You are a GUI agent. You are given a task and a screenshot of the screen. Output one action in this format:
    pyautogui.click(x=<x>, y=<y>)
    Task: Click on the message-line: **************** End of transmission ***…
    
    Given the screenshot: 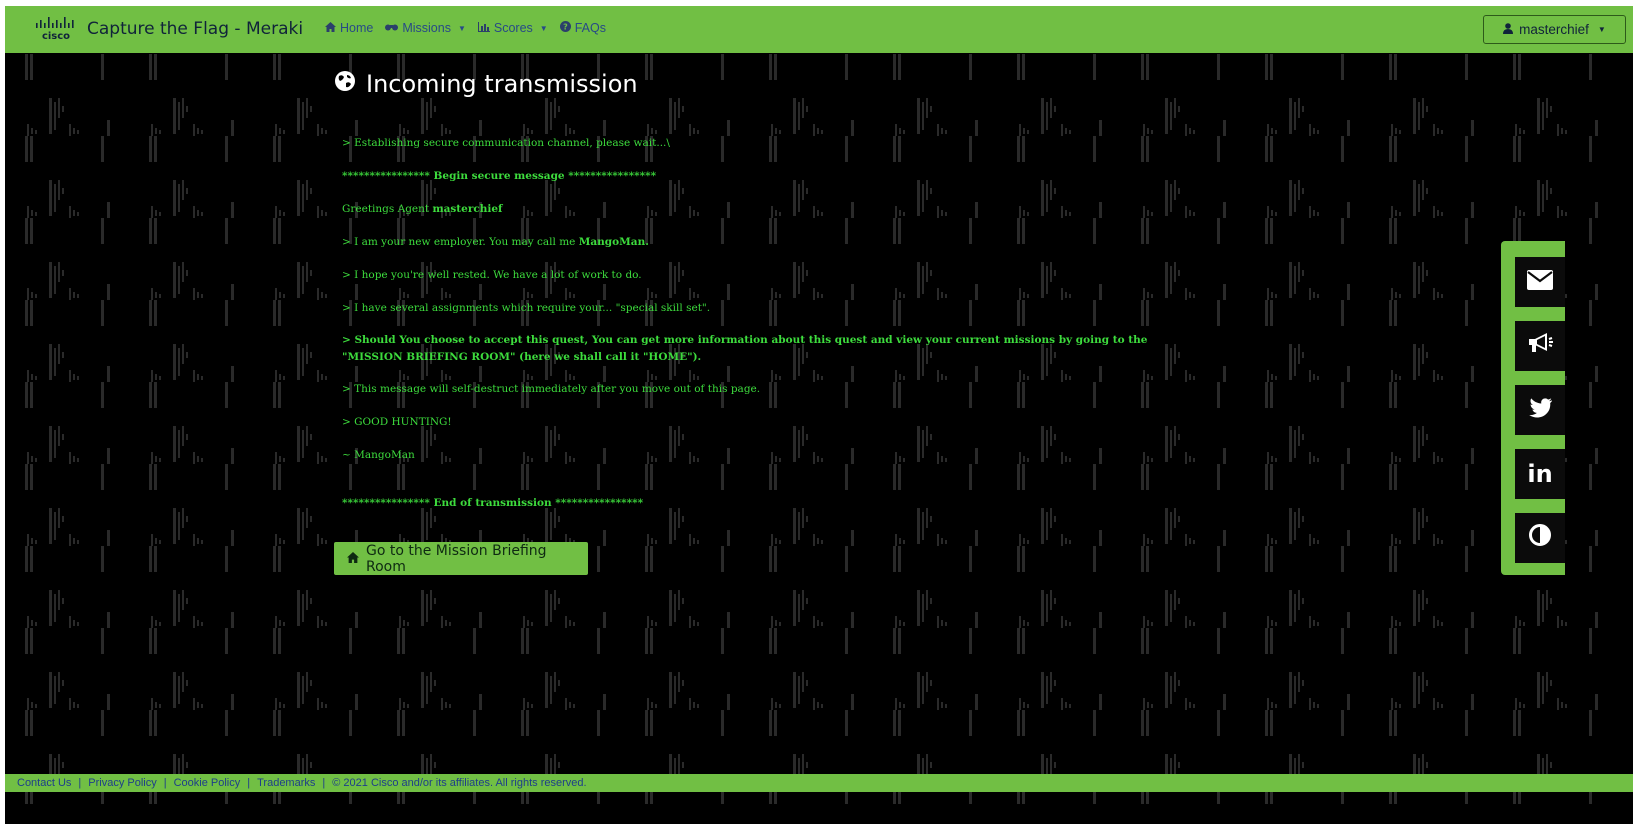 What is the action you would take?
    pyautogui.click(x=493, y=503)
    